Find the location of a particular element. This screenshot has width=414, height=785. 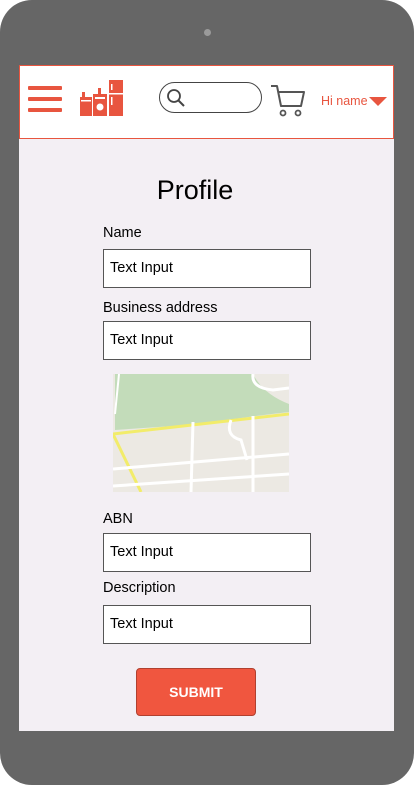

appliances-logo is located at coordinates (103, 98).